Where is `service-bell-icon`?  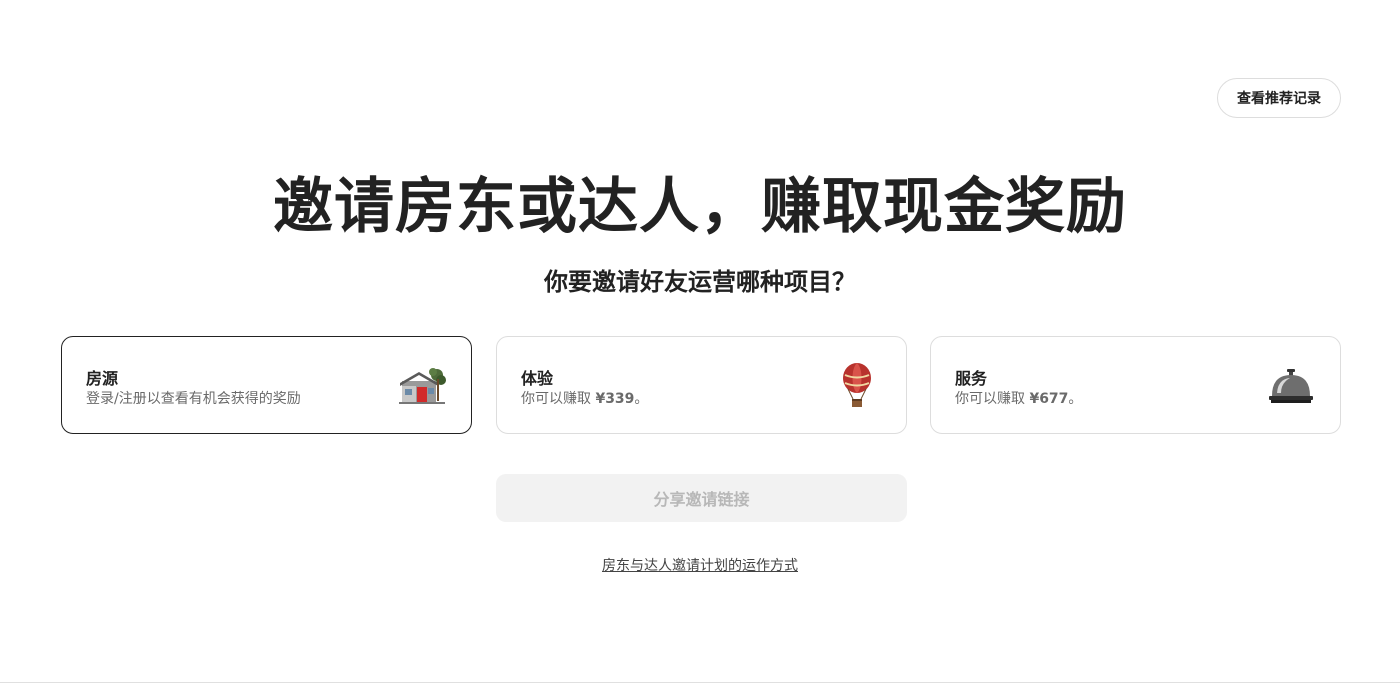
service-bell-icon is located at coordinates (1291, 386).